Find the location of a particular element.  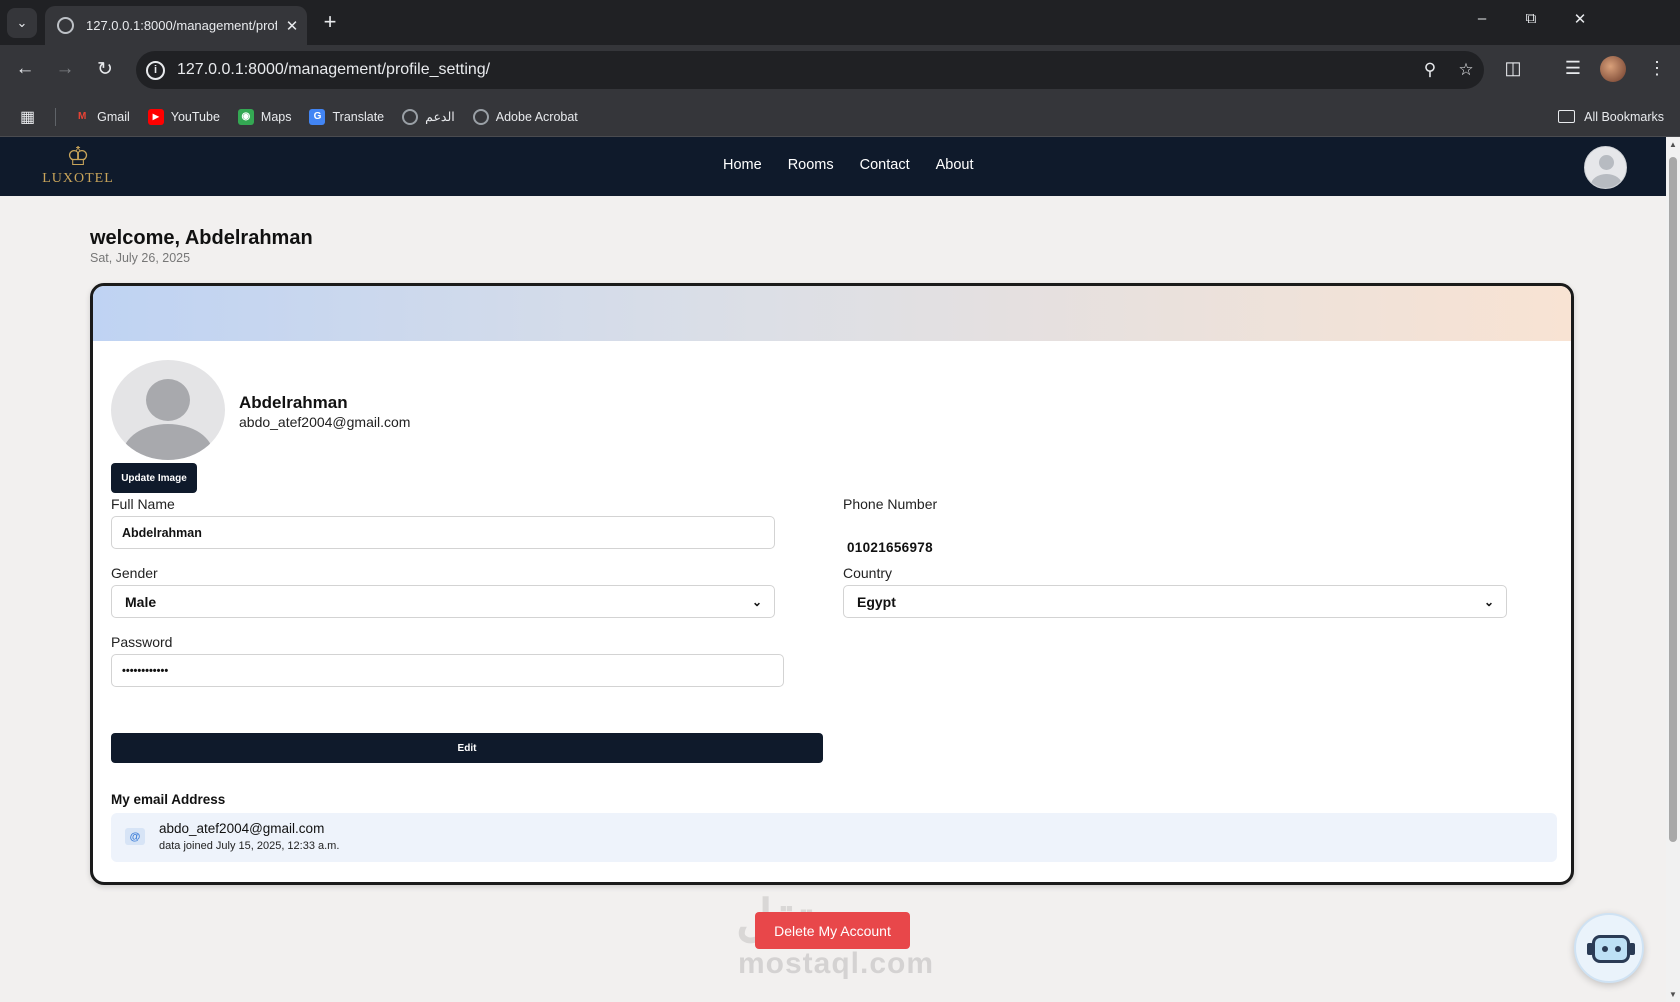

chatbot-button is located at coordinates (1609, 948).